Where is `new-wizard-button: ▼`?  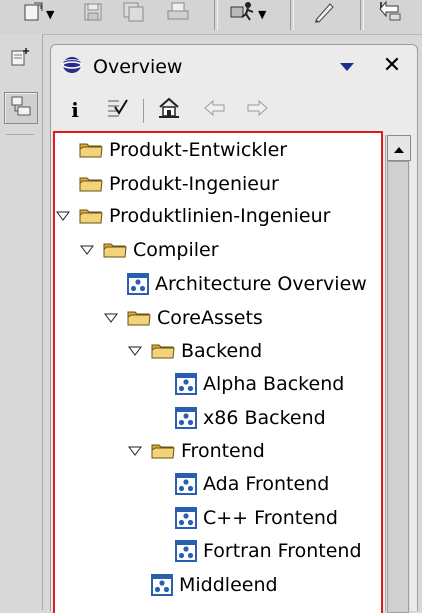 new-wizard-button: ▼ is located at coordinates (38, 14).